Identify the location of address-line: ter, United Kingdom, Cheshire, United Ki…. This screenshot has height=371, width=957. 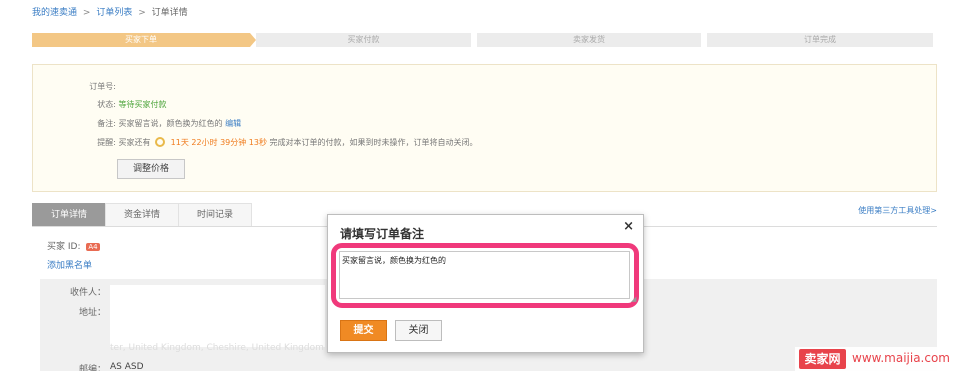
(217, 348).